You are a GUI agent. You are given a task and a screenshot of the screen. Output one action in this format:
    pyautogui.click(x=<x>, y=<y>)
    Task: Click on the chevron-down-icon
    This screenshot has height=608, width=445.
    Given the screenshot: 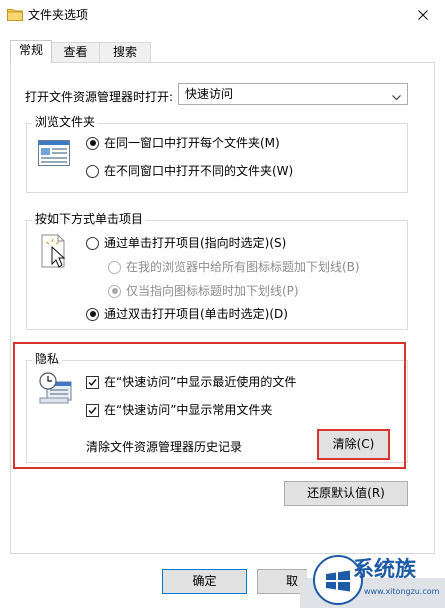 What is the action you would take?
    pyautogui.click(x=396, y=95)
    